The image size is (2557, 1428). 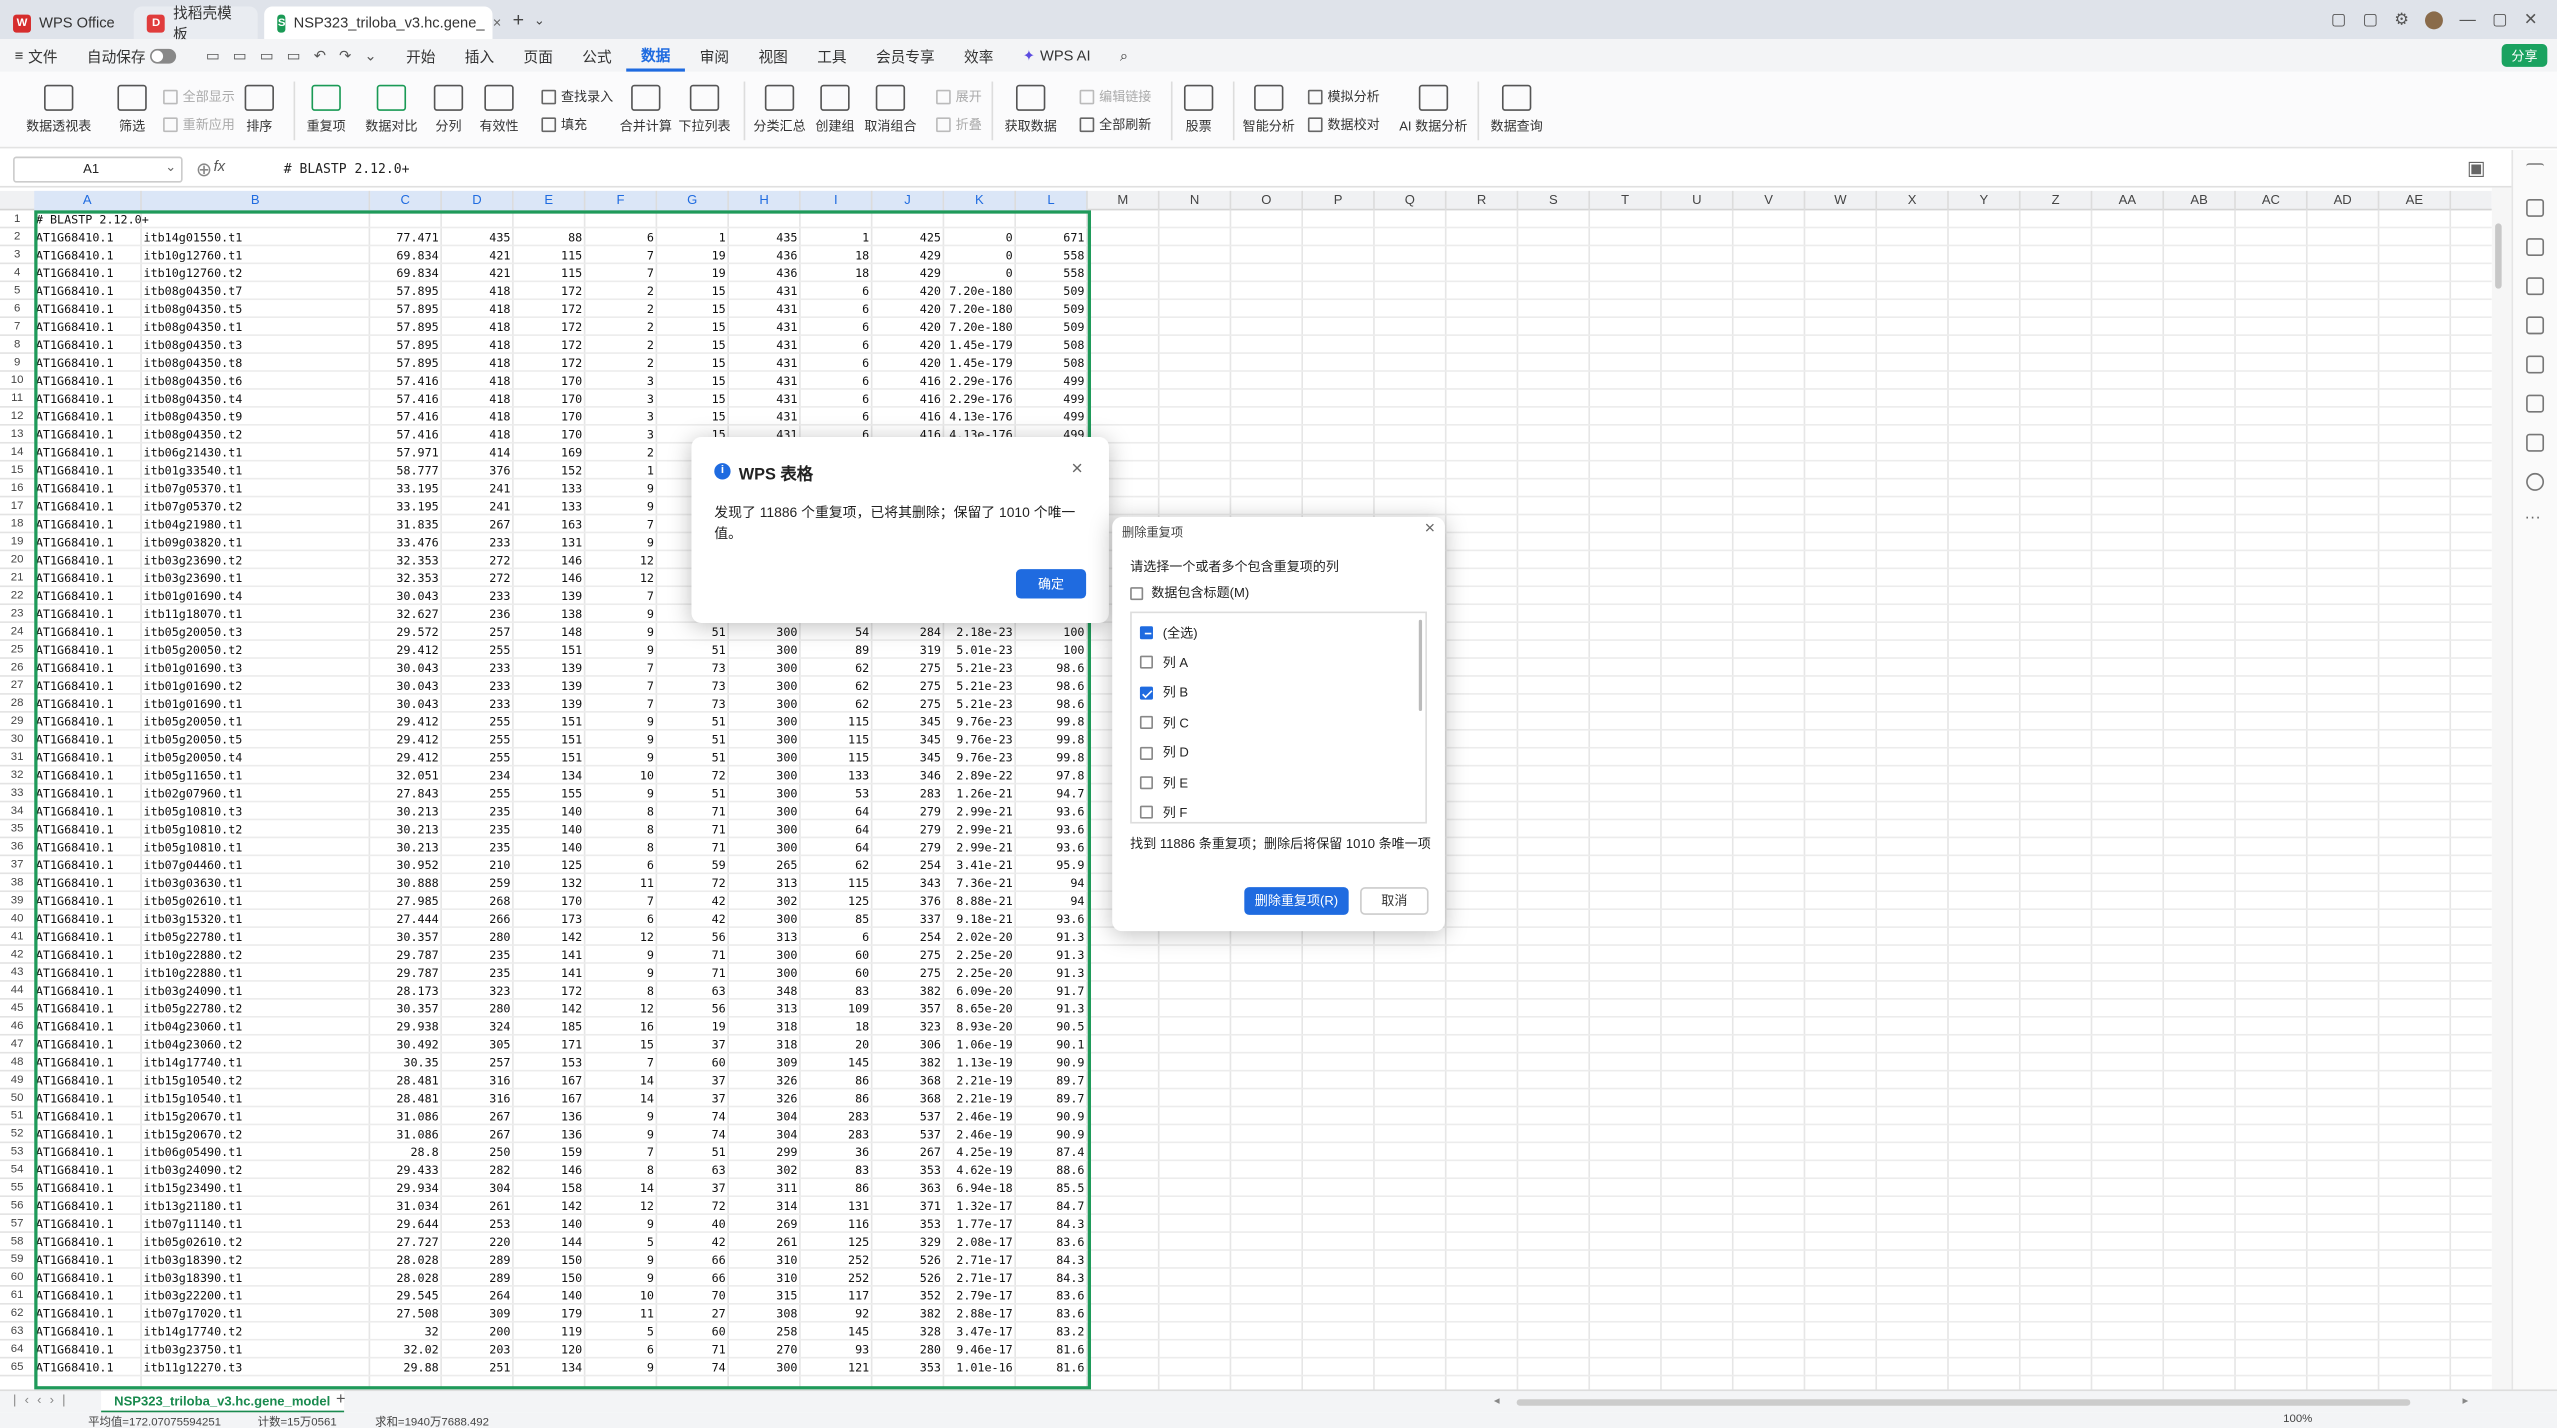 What do you see at coordinates (1051, 1296) in the screenshot?
I see `cell: 83.6` at bounding box center [1051, 1296].